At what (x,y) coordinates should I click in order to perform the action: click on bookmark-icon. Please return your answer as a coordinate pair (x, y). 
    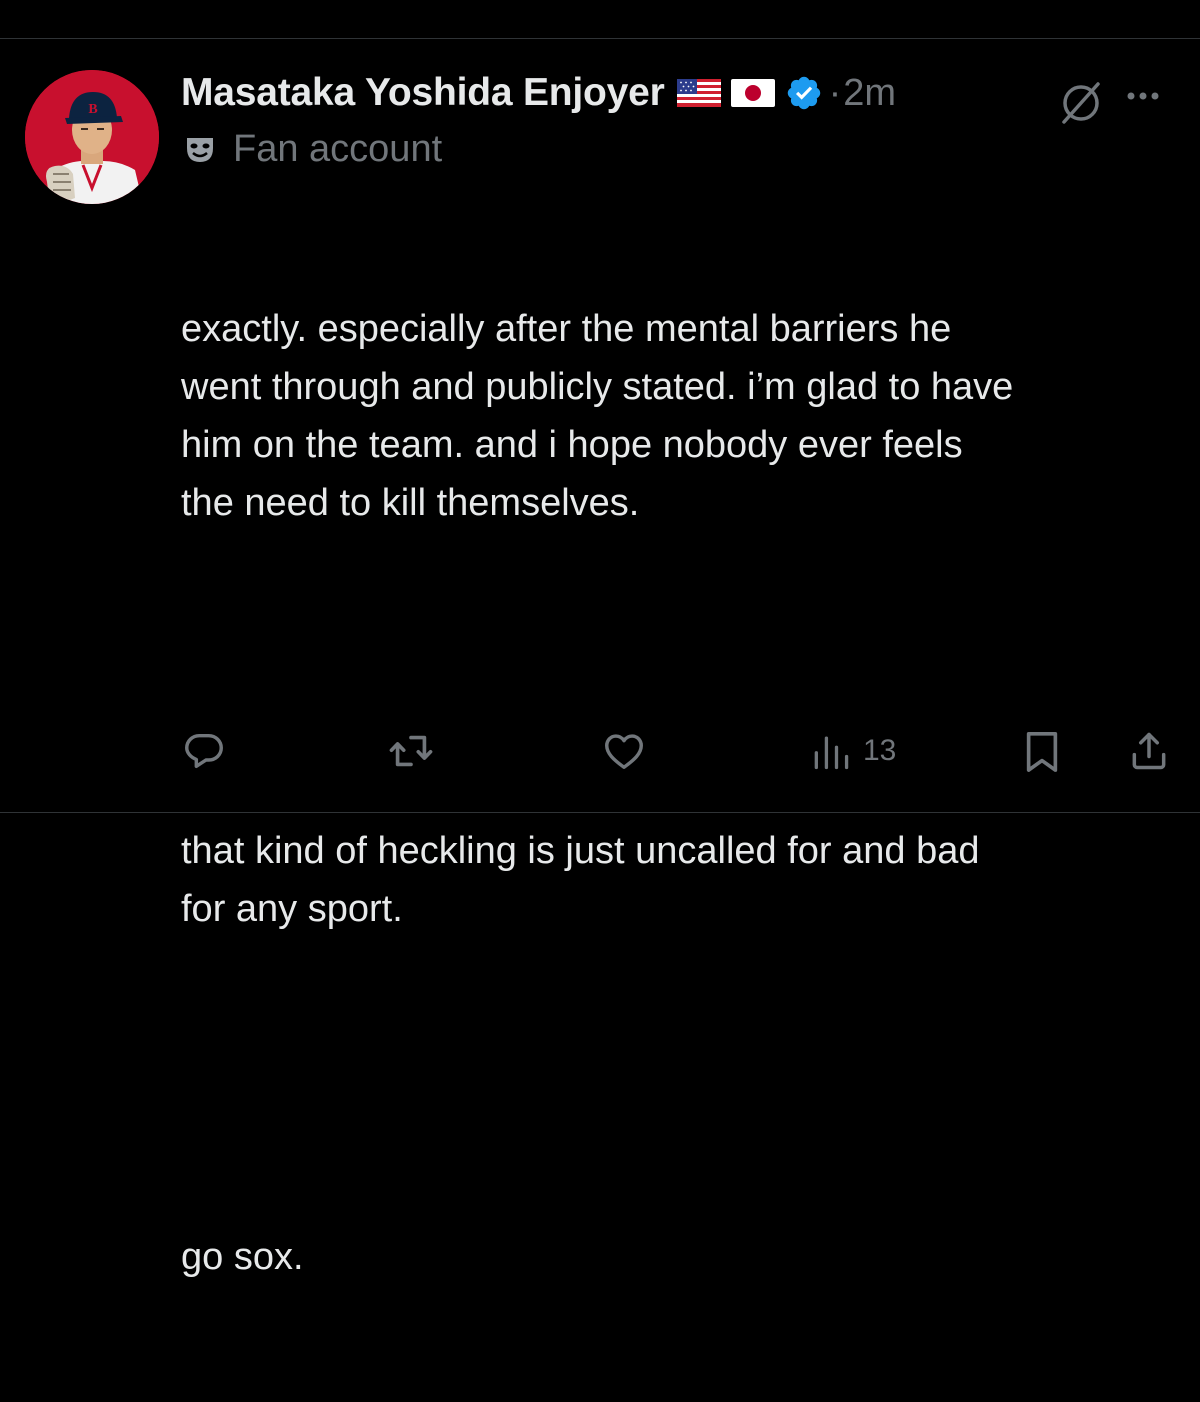
    Looking at the image, I should click on (1042, 752).